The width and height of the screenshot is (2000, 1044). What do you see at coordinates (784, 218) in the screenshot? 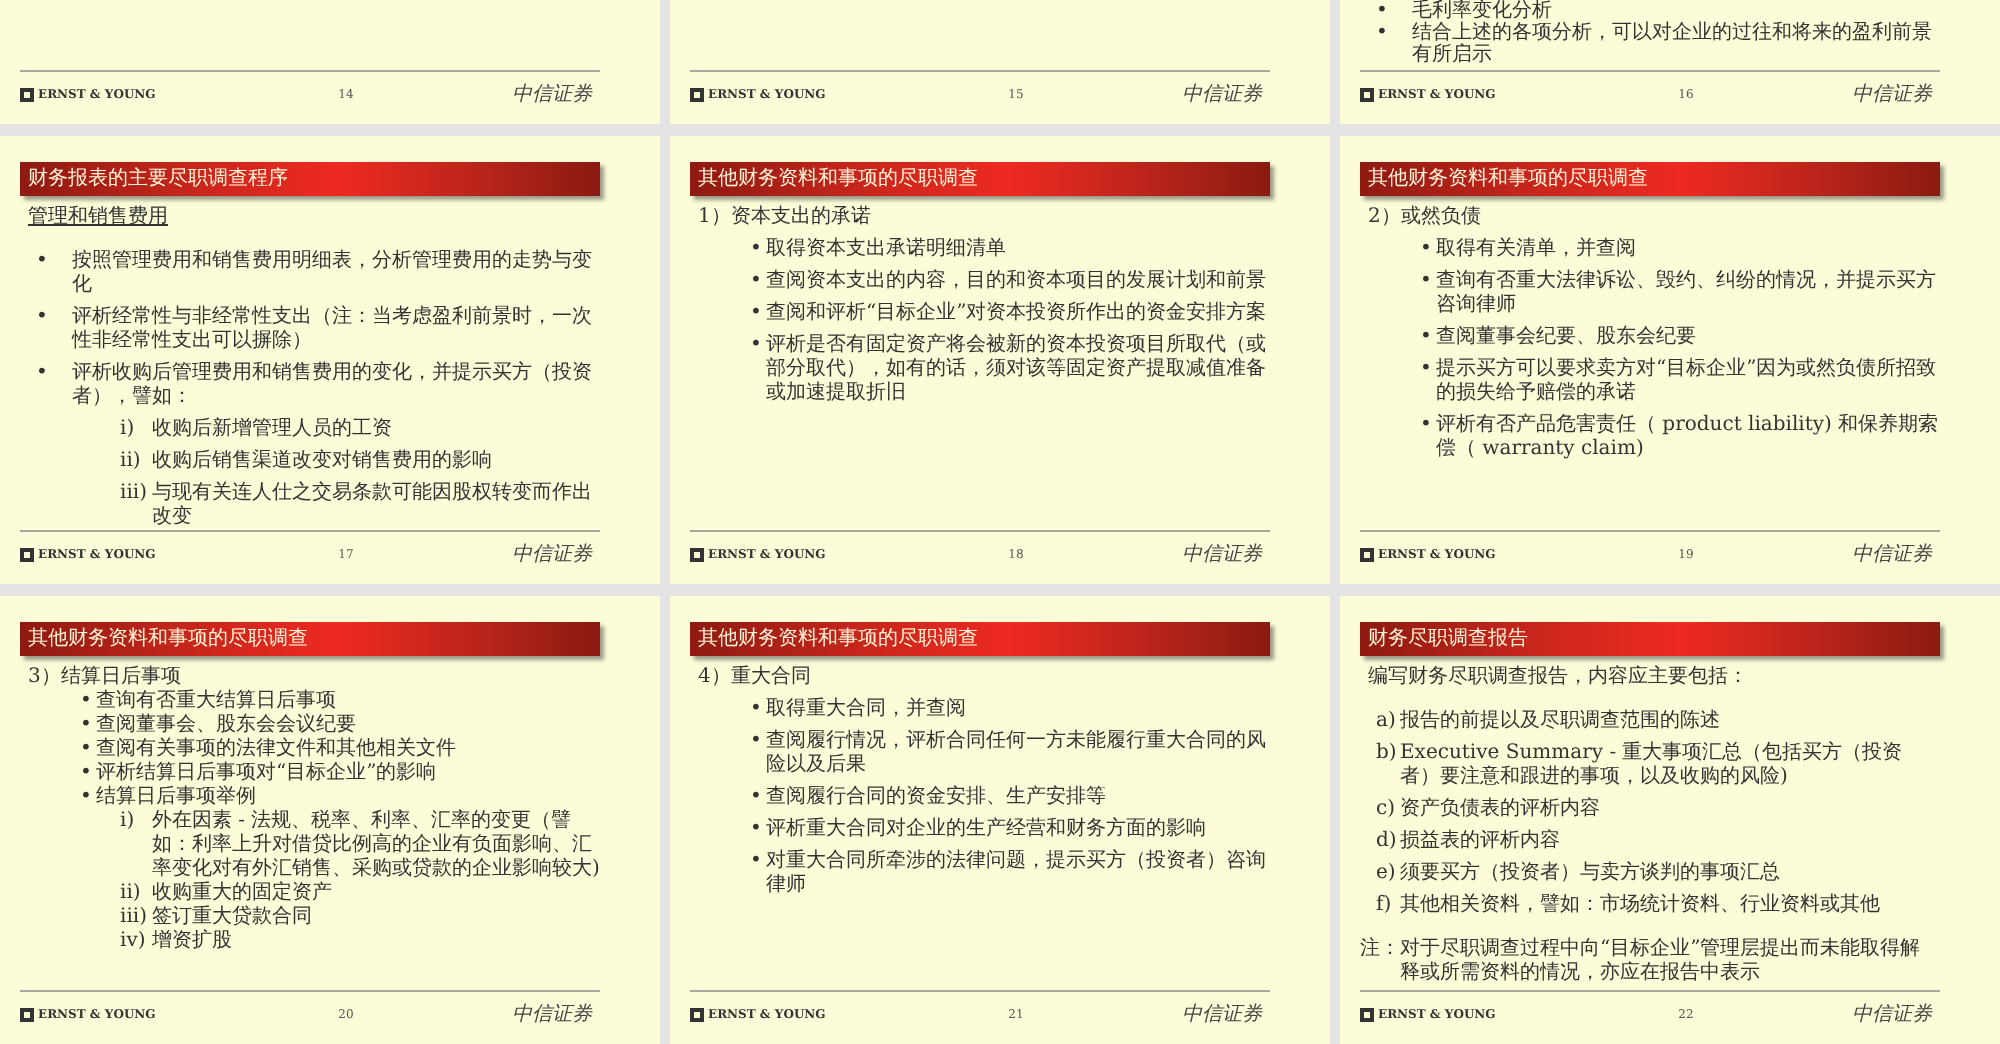
I see `section-heading: 1）资本支出的承诺` at bounding box center [784, 218].